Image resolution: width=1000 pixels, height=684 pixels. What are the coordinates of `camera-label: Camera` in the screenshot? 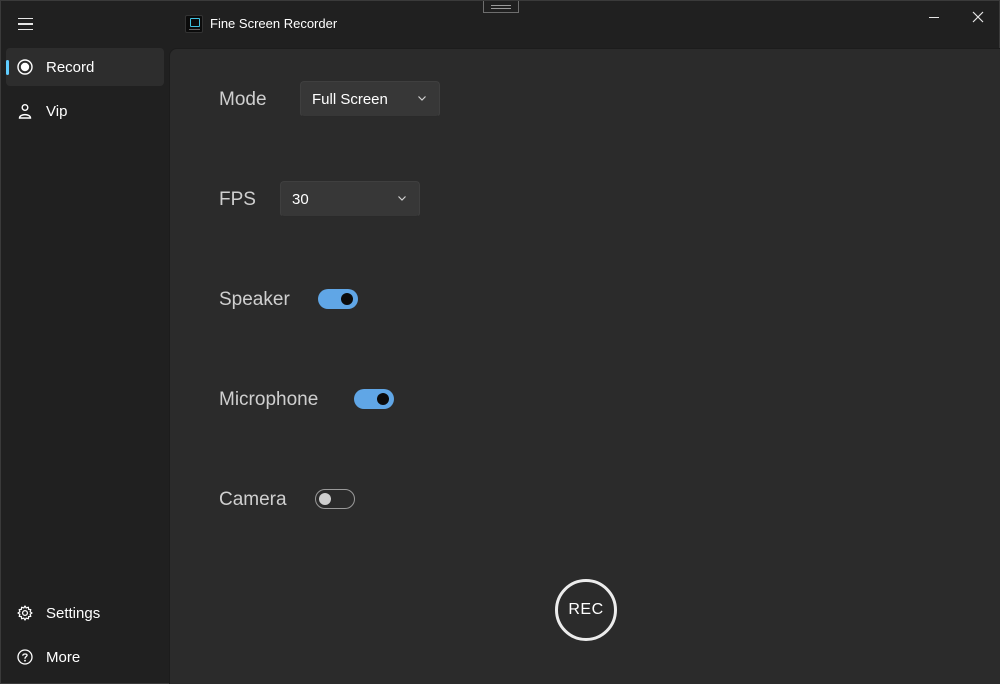 It's located at (253, 499).